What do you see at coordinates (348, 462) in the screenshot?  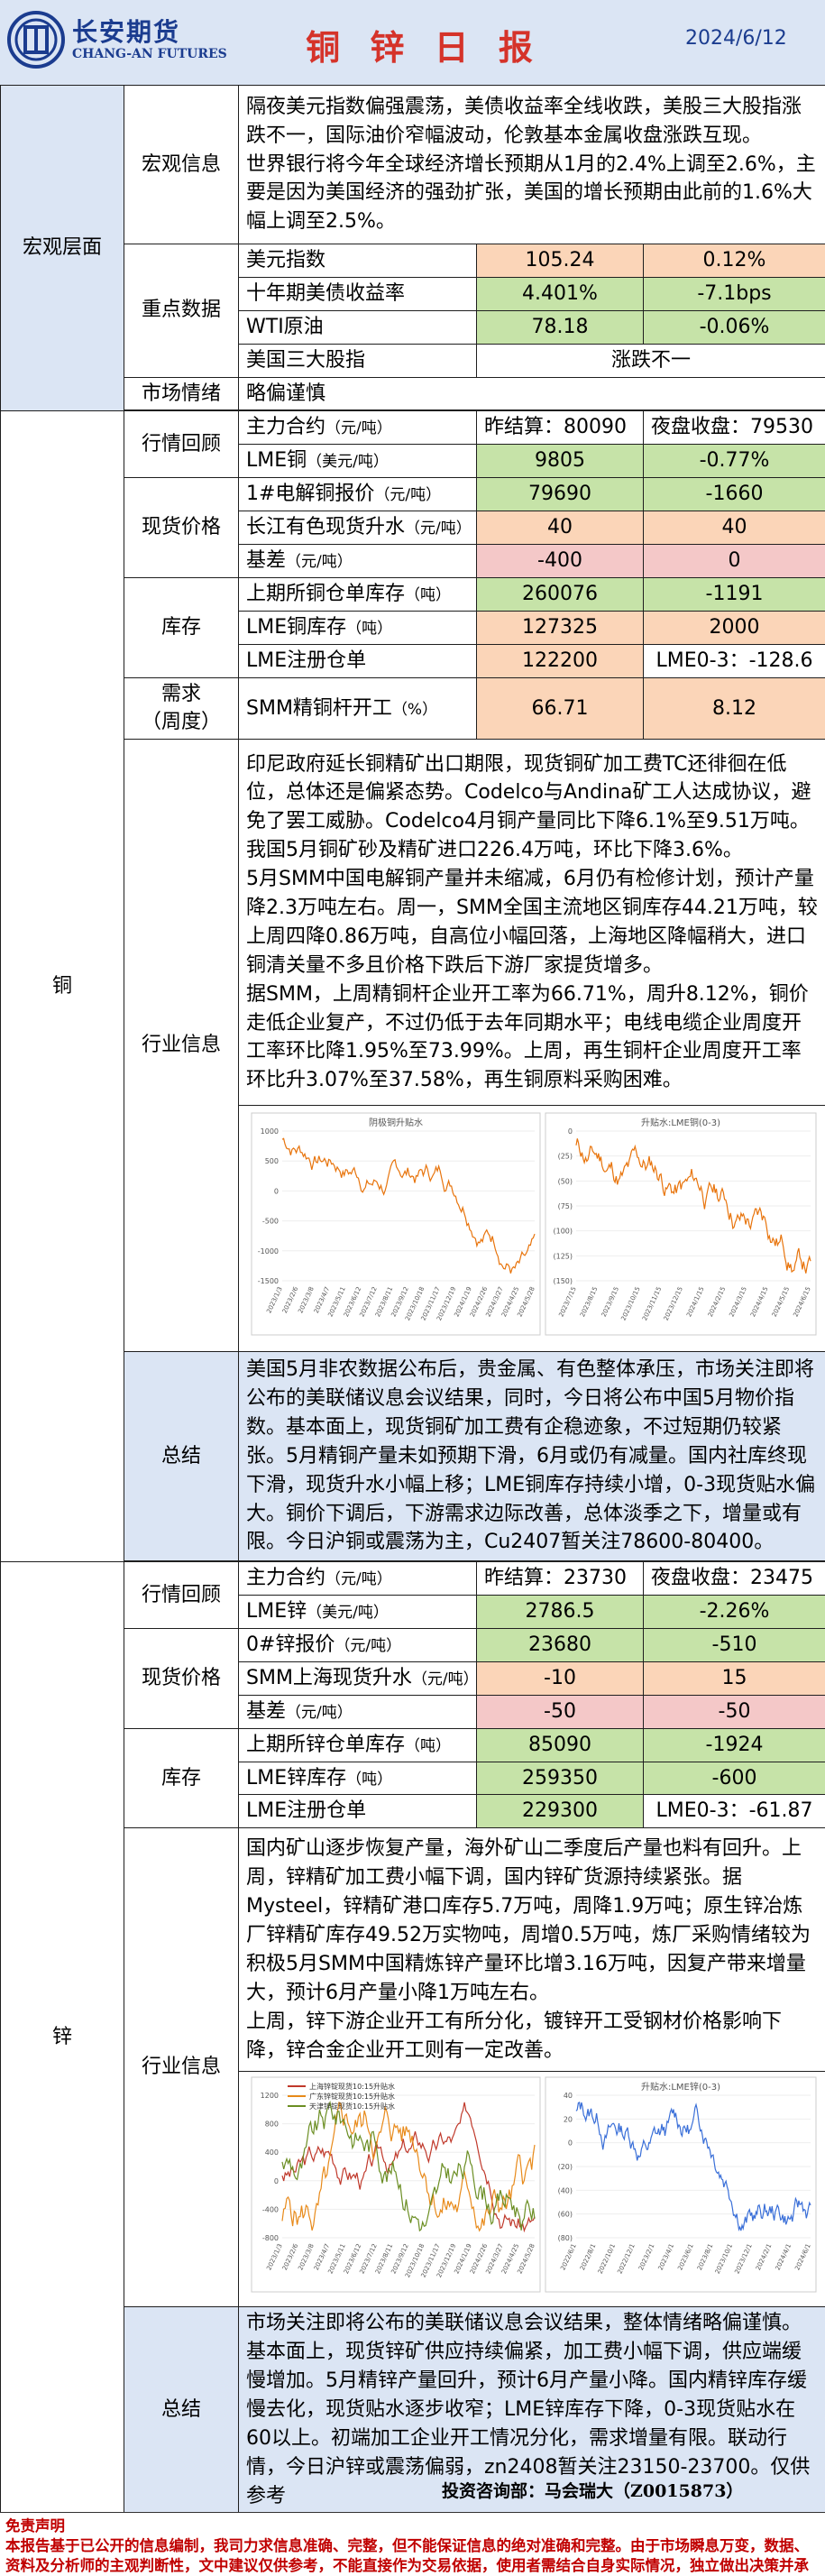 I see `cu-lme-unit: （美元/吨）` at bounding box center [348, 462].